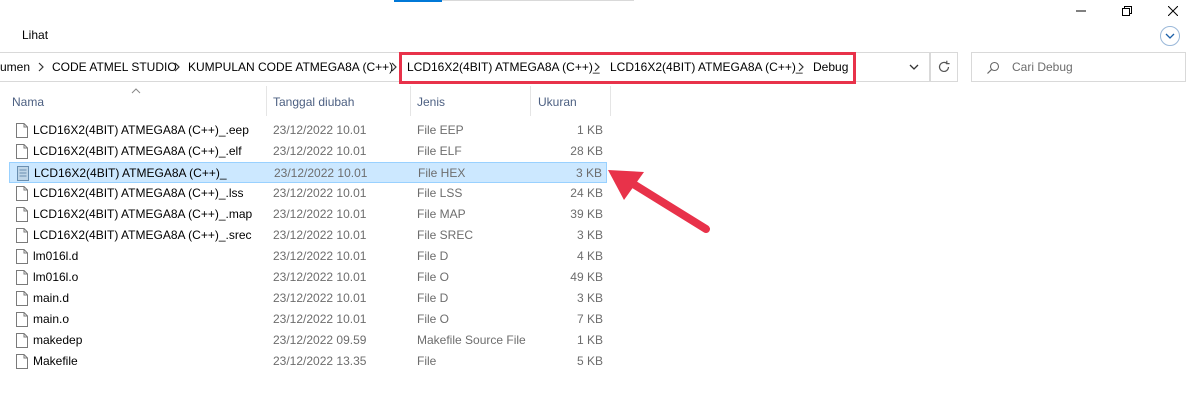  Describe the element at coordinates (586, 151) in the screenshot. I see `file-size: 28 KB` at that location.